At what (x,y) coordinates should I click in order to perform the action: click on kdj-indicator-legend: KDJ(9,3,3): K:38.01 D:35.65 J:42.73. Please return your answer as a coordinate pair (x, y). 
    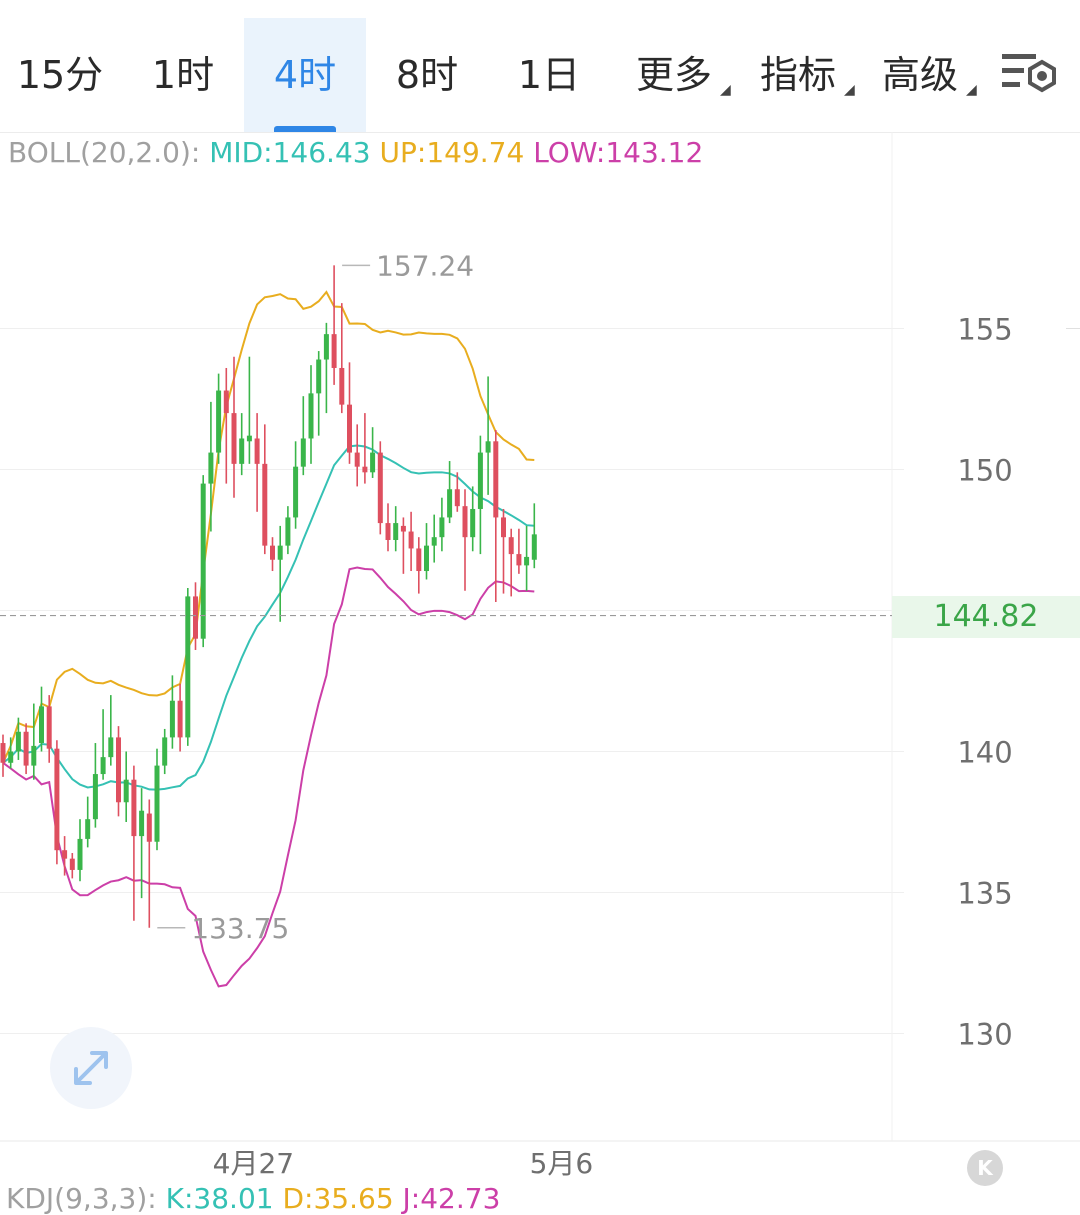
    Looking at the image, I should click on (253, 1198).